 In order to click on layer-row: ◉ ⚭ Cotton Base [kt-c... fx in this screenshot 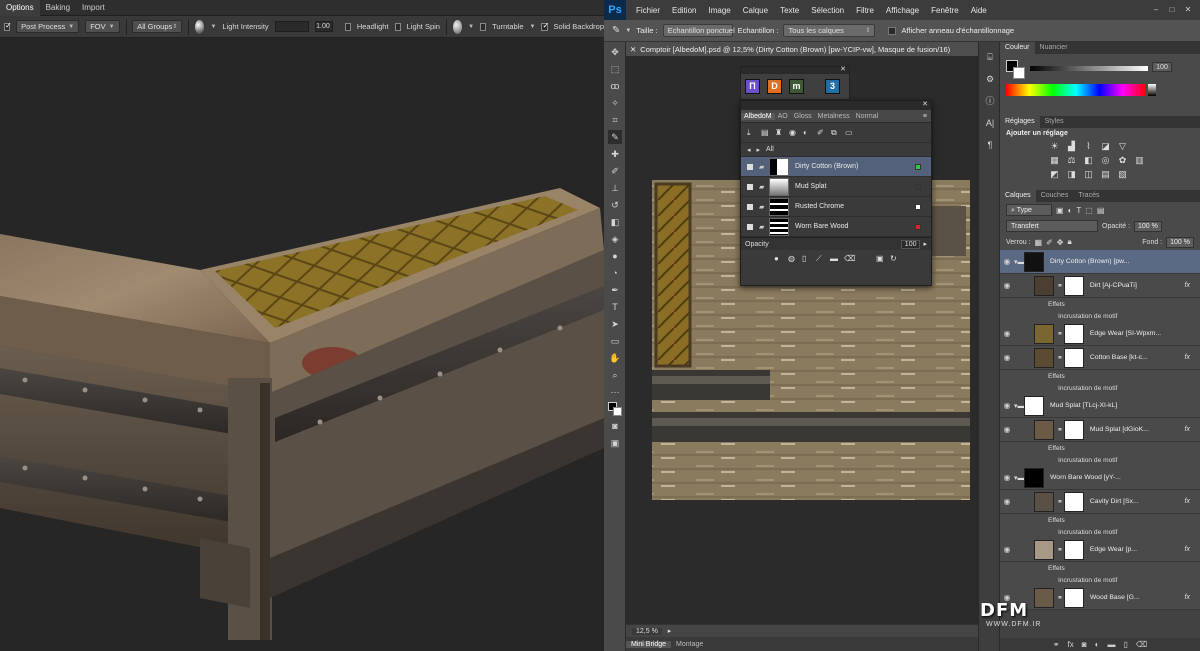, I will do `click(1100, 358)`.